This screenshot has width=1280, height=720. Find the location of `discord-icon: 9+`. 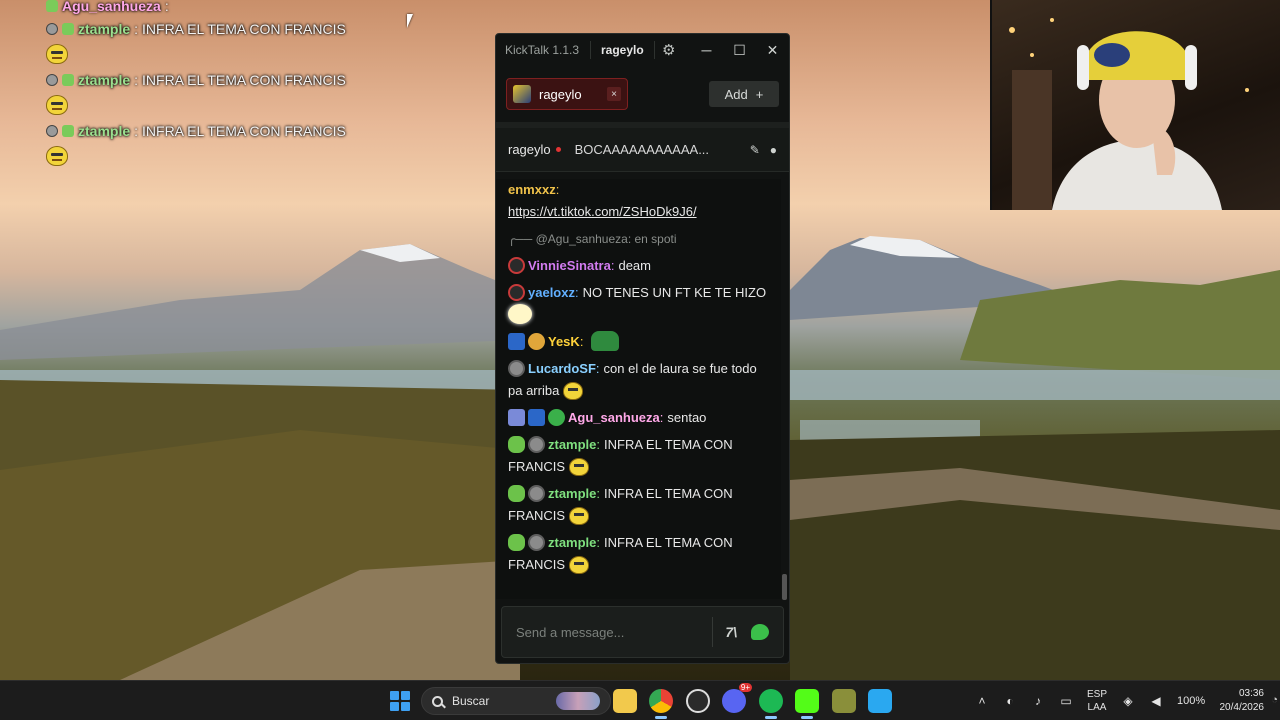

discord-icon: 9+ is located at coordinates (737, 698).